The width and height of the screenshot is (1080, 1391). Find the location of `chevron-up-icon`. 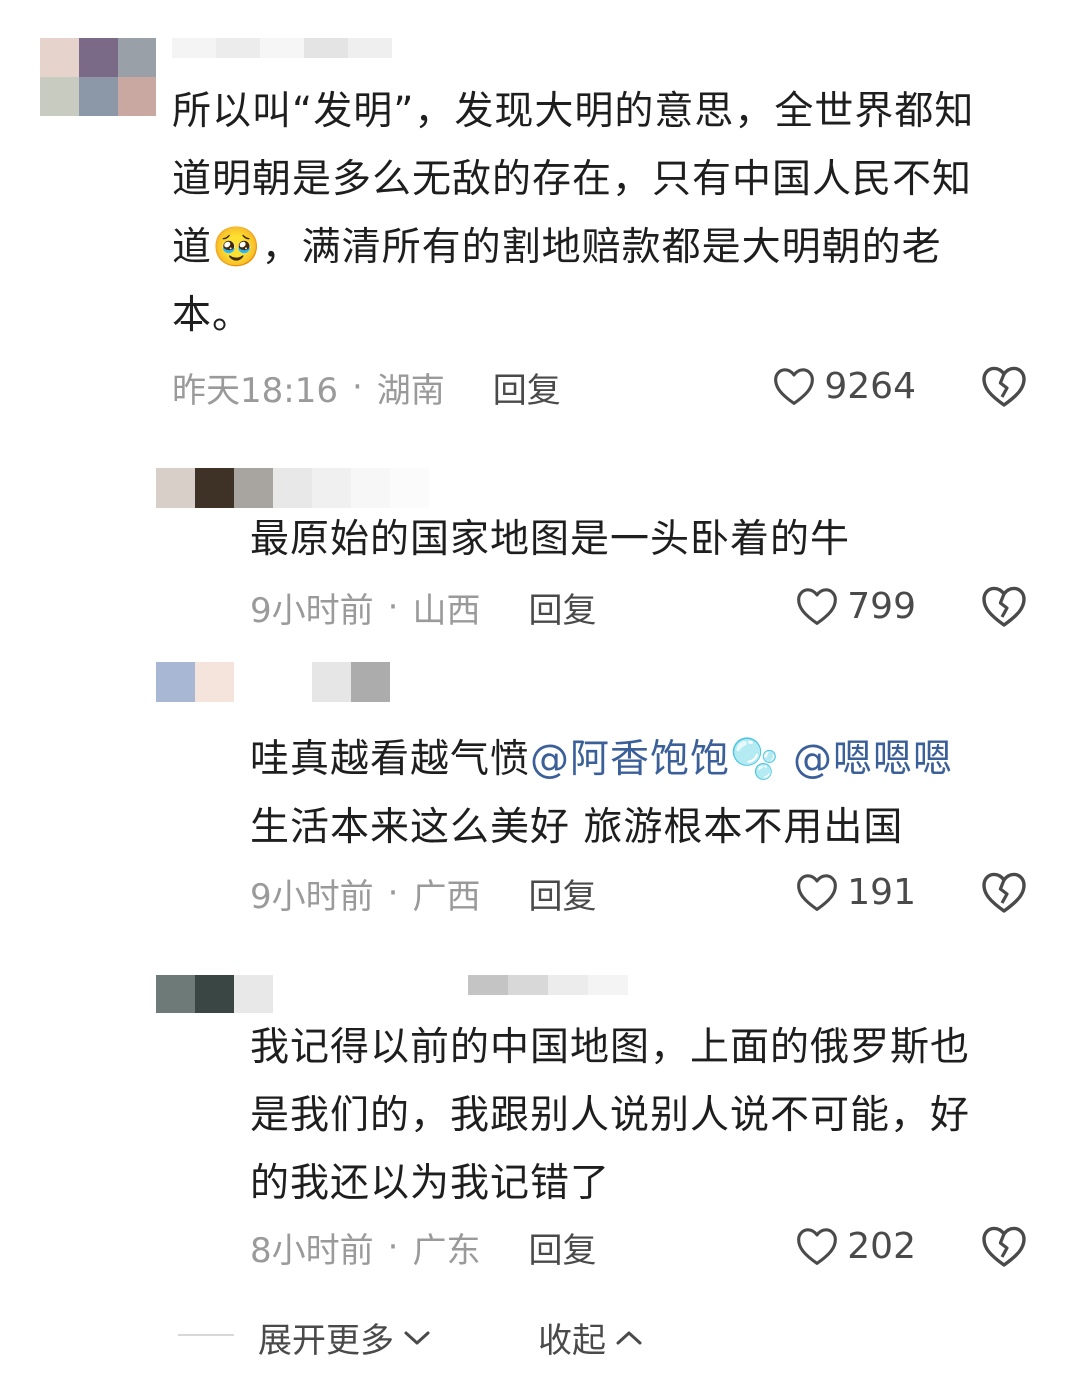

chevron-up-icon is located at coordinates (629, 1337).